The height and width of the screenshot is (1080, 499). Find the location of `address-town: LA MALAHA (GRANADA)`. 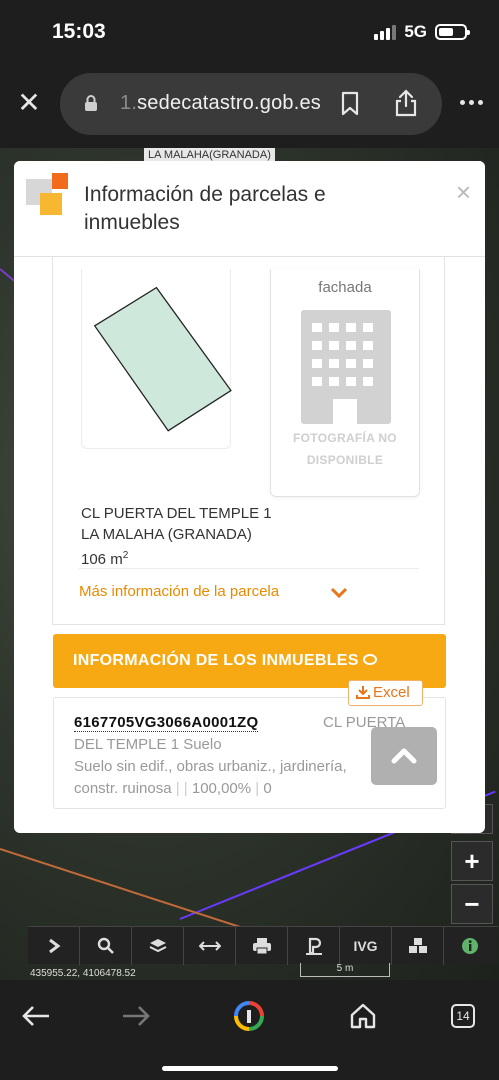

address-town: LA MALAHA (GRANADA) is located at coordinates (166, 534).